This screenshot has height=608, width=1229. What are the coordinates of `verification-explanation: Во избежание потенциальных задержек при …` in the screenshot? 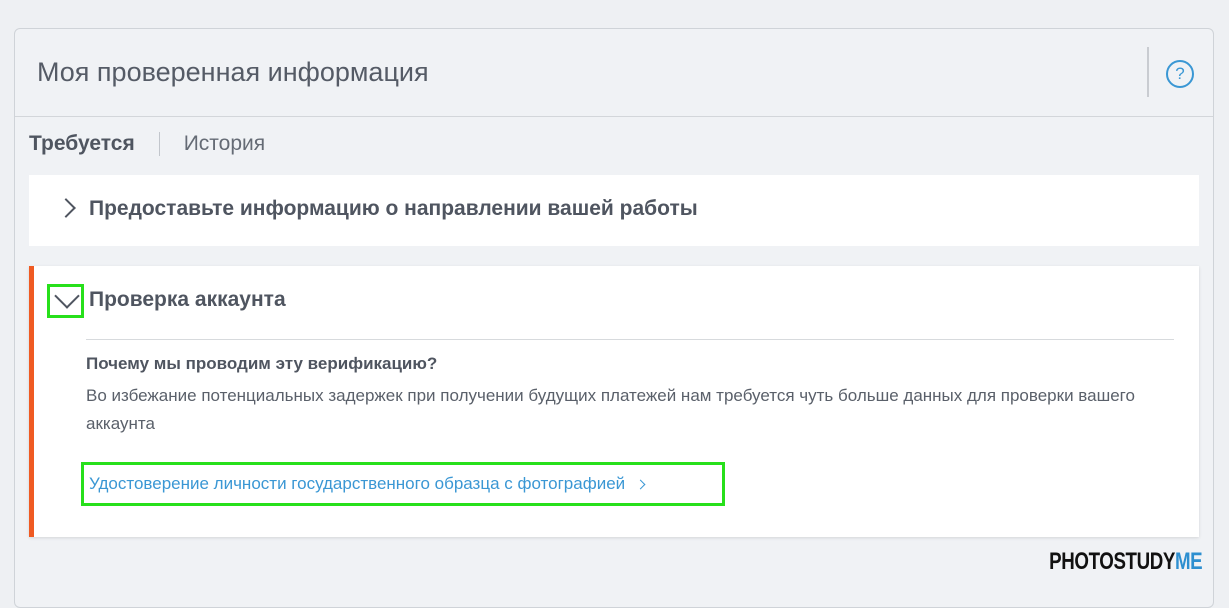 It's located at (610, 409).